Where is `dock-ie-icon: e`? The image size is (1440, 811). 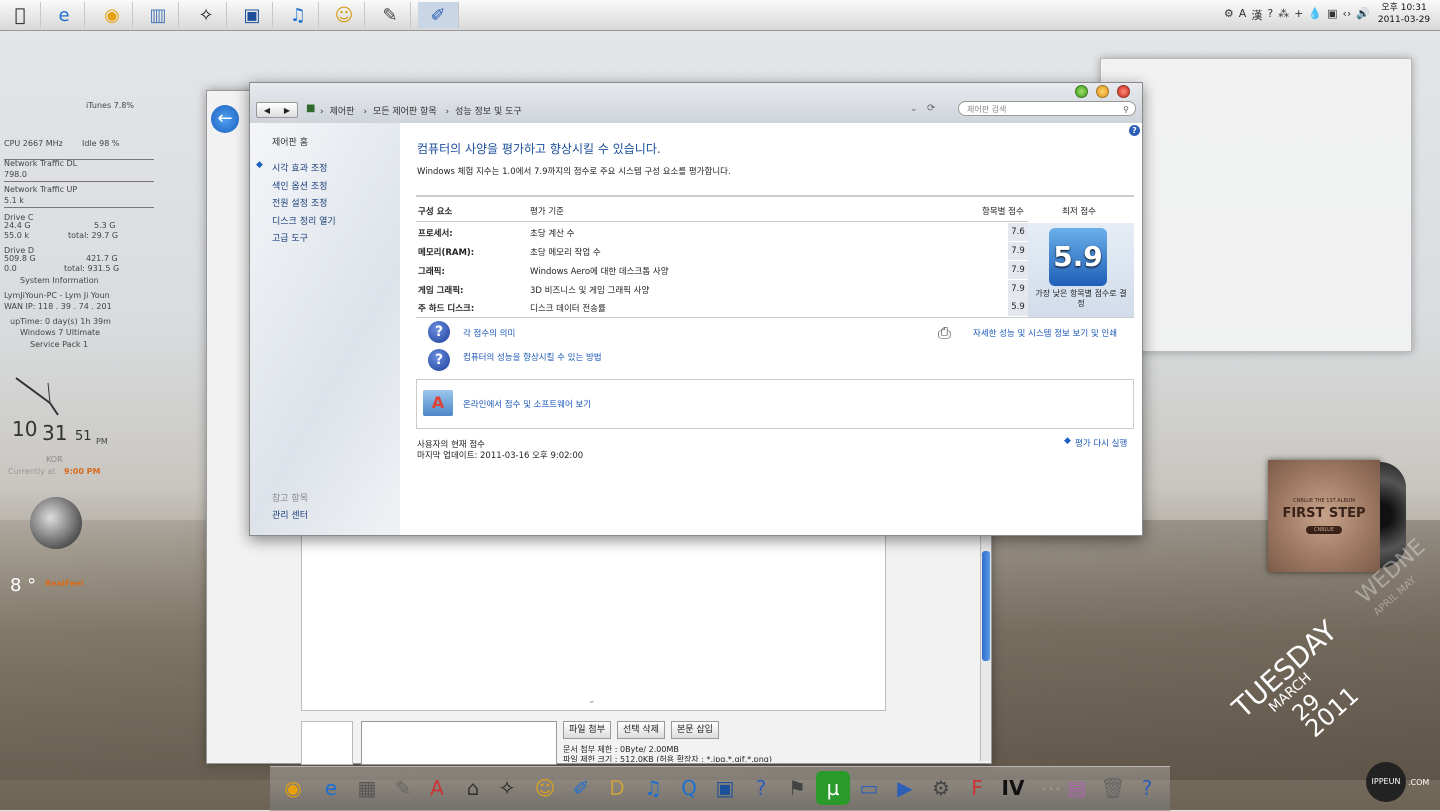
dock-ie-icon: e is located at coordinates (331, 788).